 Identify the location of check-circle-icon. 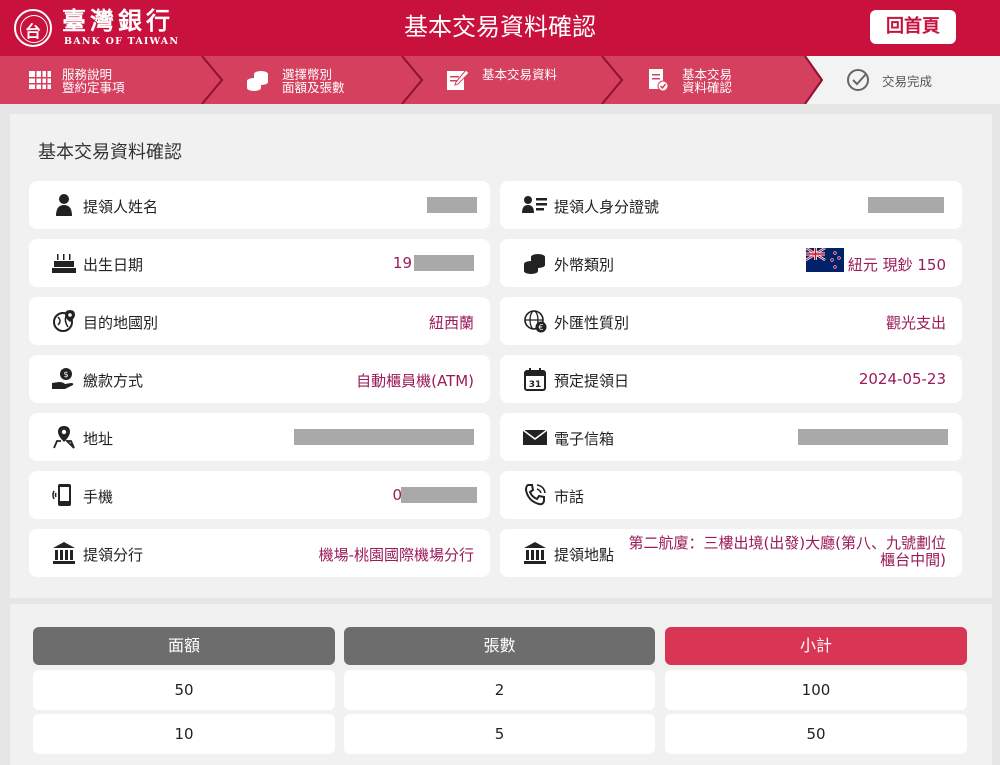
(858, 80).